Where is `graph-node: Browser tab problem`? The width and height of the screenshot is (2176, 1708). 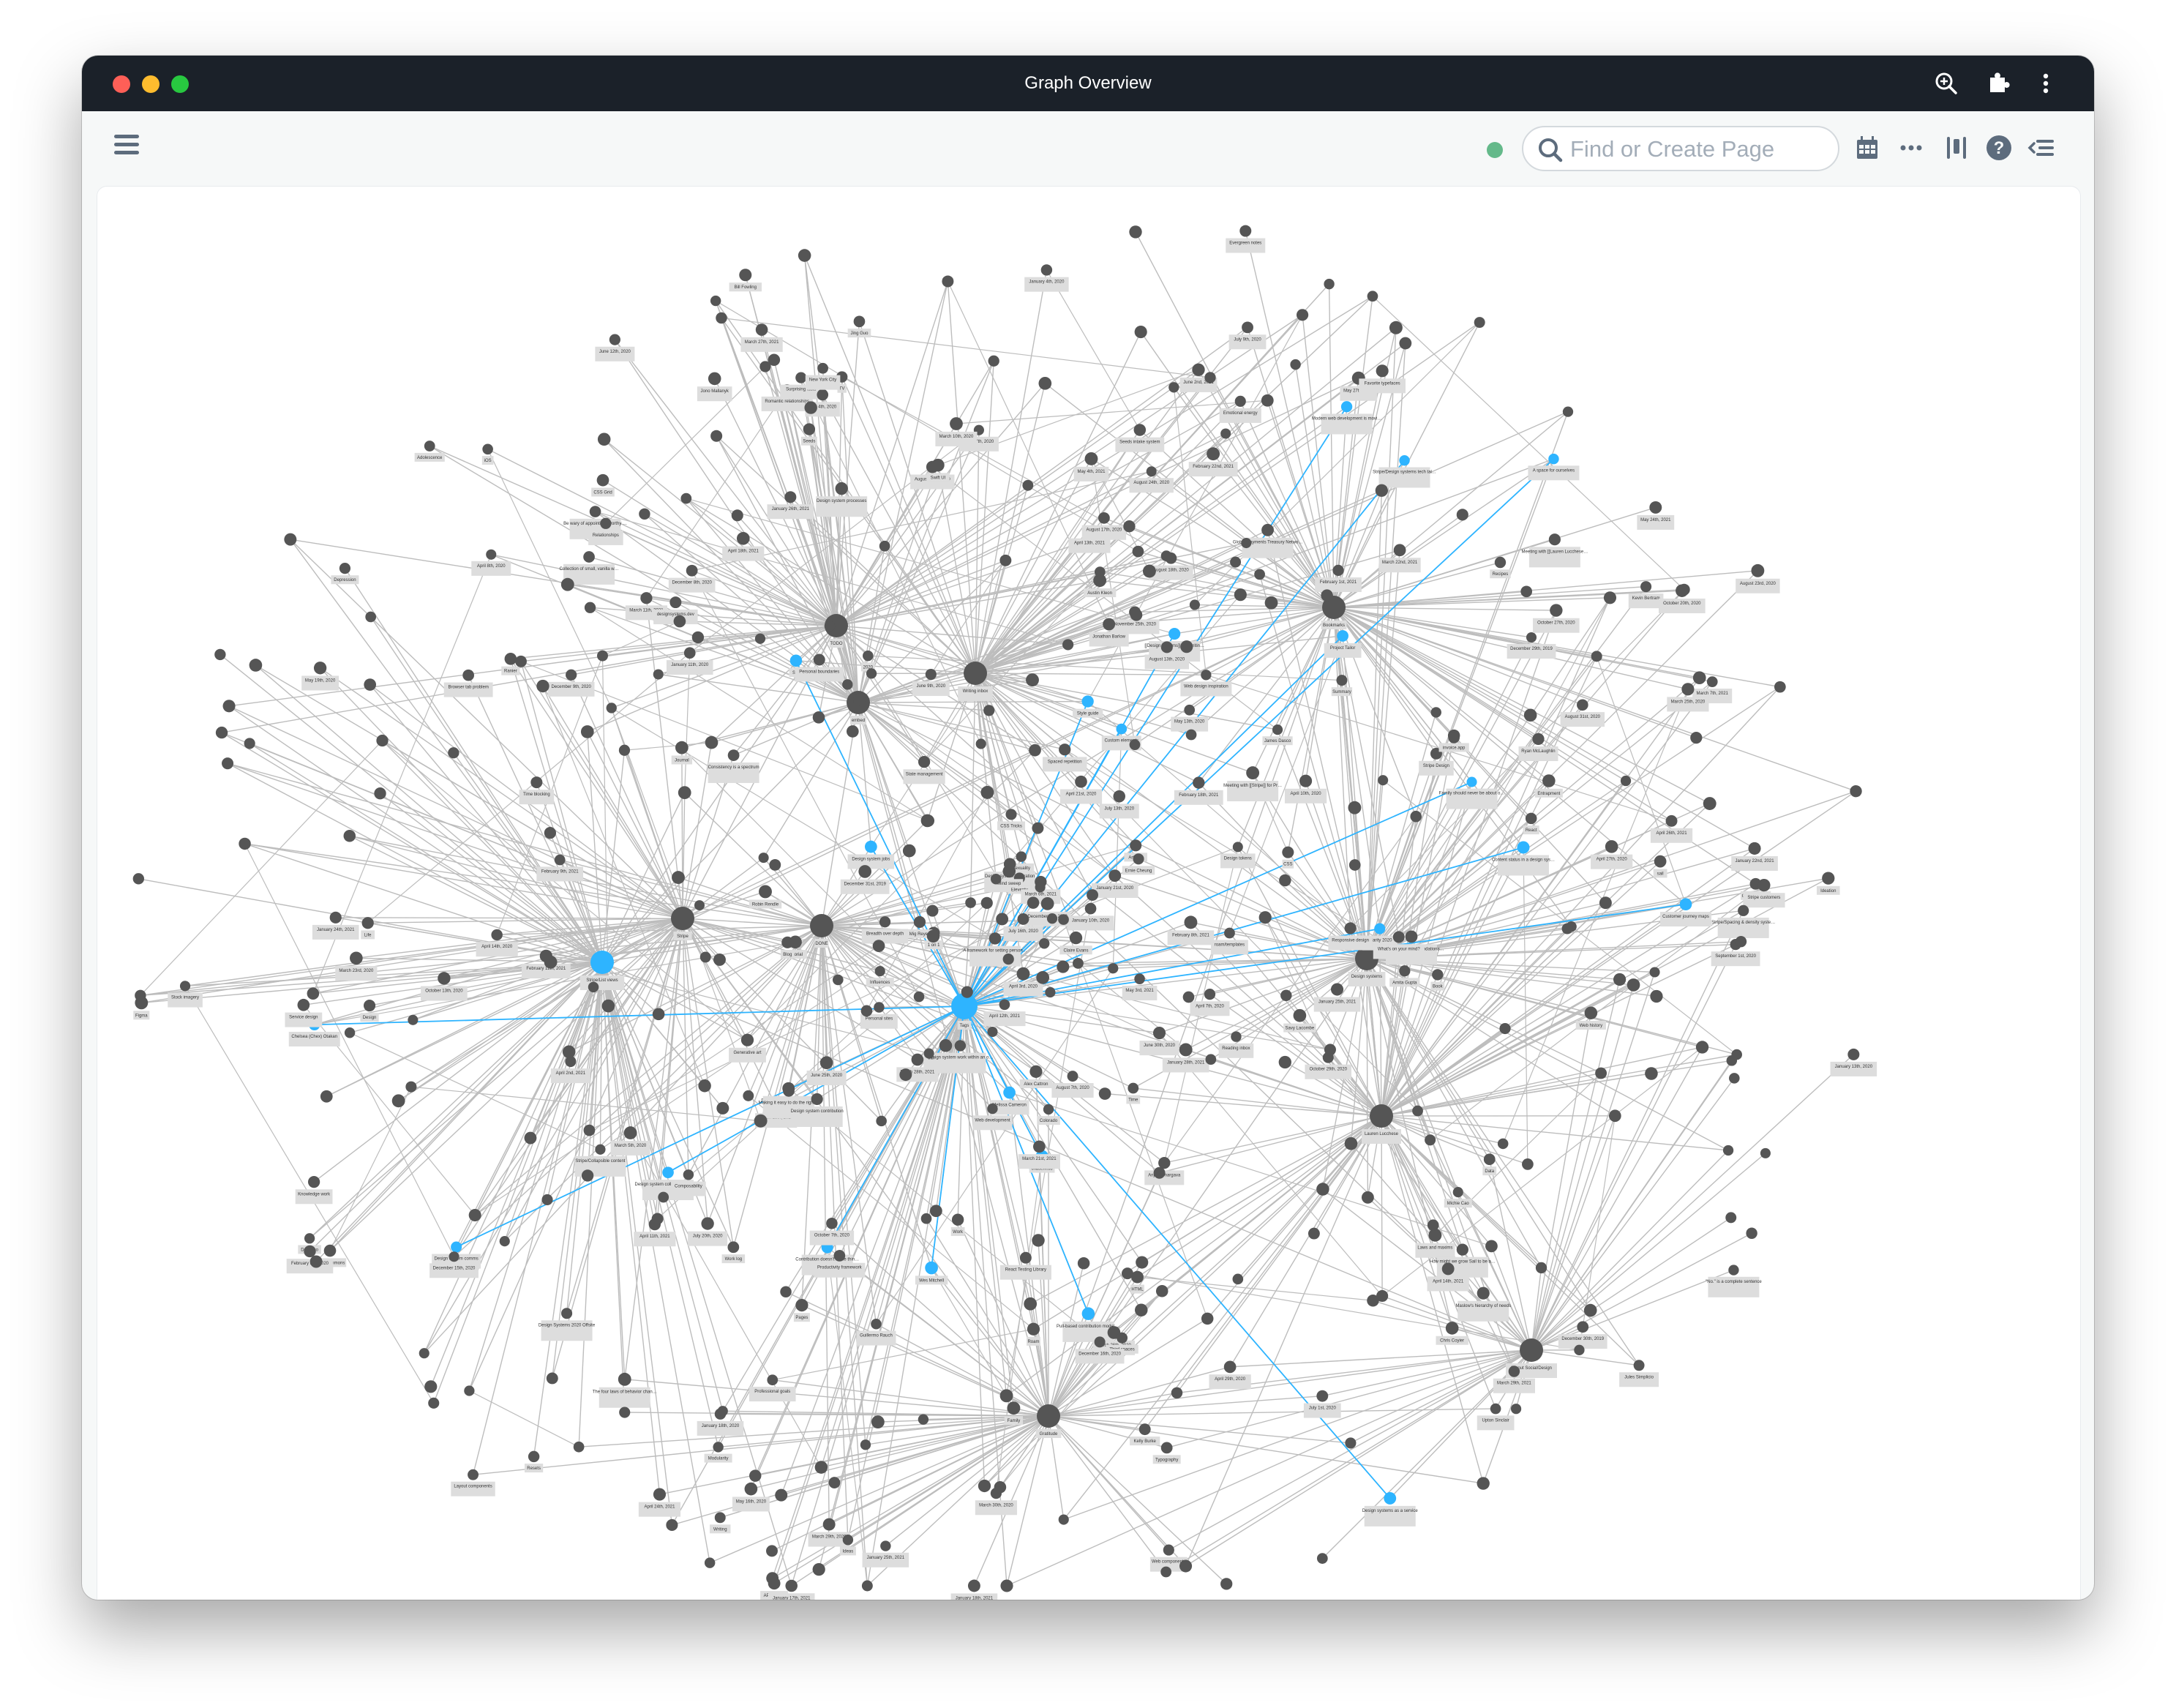 graph-node: Browser tab problem is located at coordinates (468, 683).